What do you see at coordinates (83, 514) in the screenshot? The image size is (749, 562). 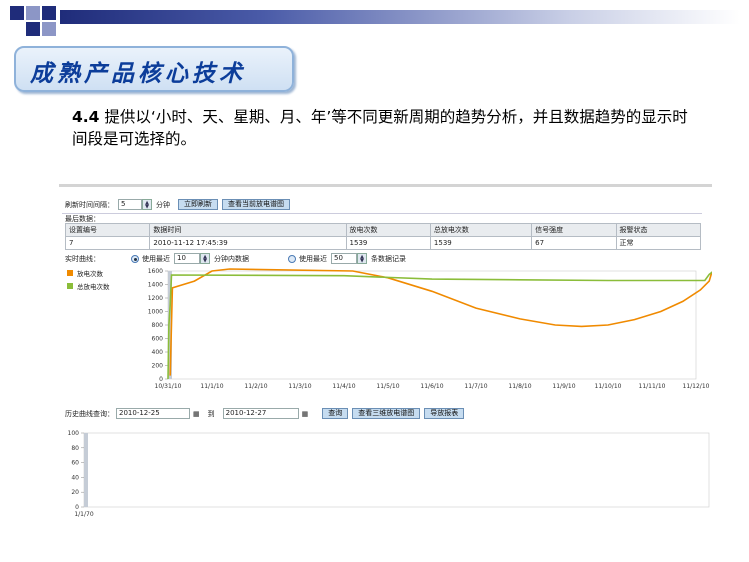 I see `x-tick-label: 1/1/70` at bounding box center [83, 514].